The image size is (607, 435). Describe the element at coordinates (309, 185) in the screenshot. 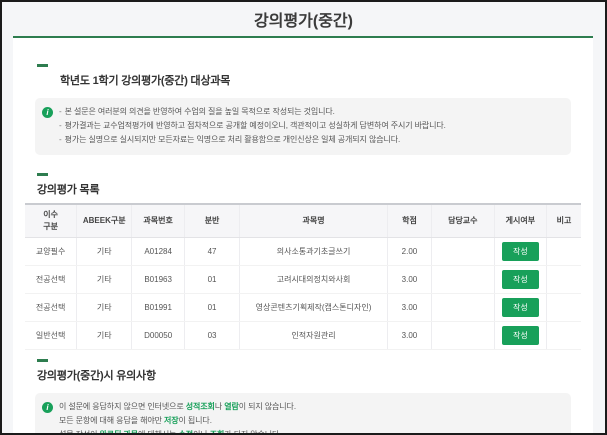

I see `section-course-list: 강의평가 목록` at that location.